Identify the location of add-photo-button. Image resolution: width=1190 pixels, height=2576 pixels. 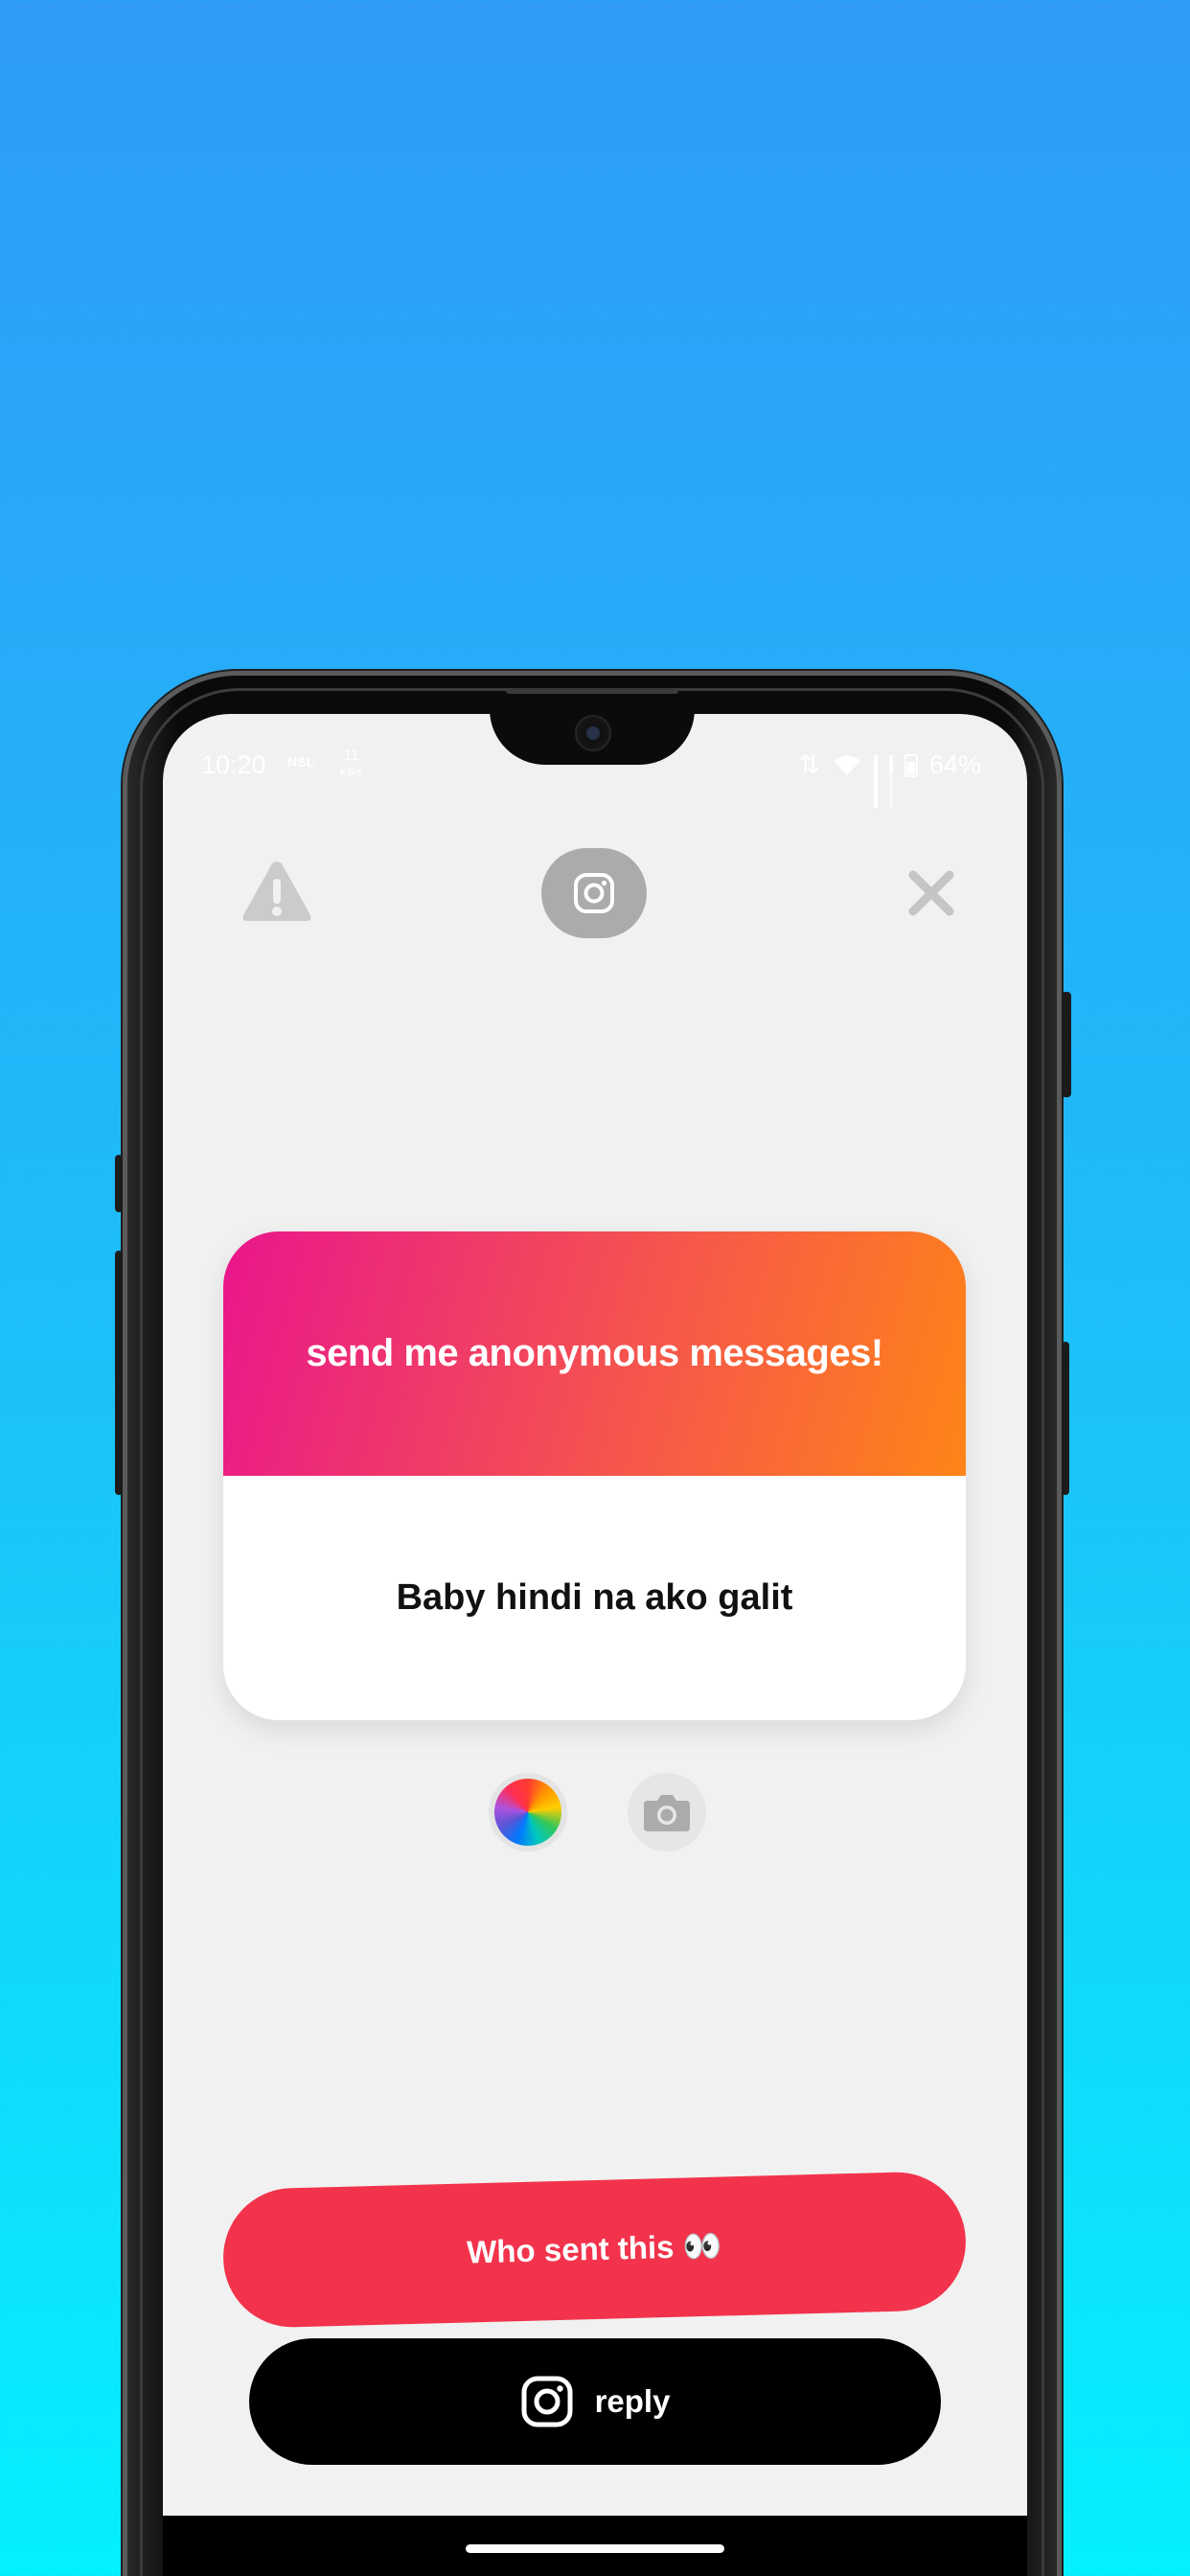
(667, 1812).